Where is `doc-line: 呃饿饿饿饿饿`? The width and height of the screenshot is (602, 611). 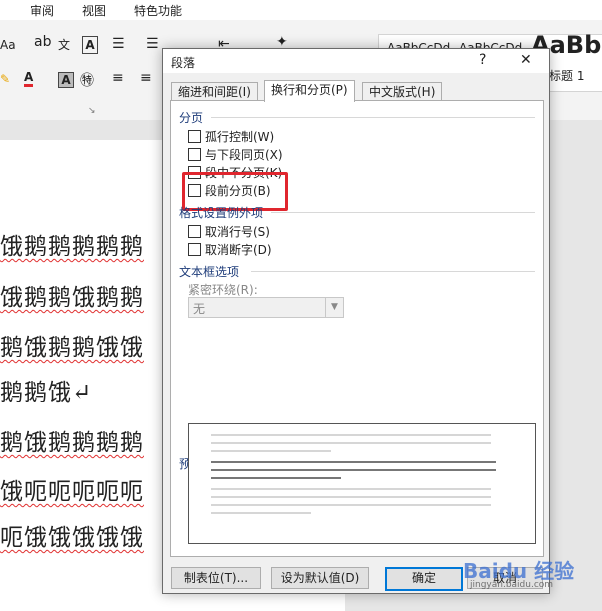
doc-line: 呃饿饿饿饿饿 is located at coordinates (72, 535).